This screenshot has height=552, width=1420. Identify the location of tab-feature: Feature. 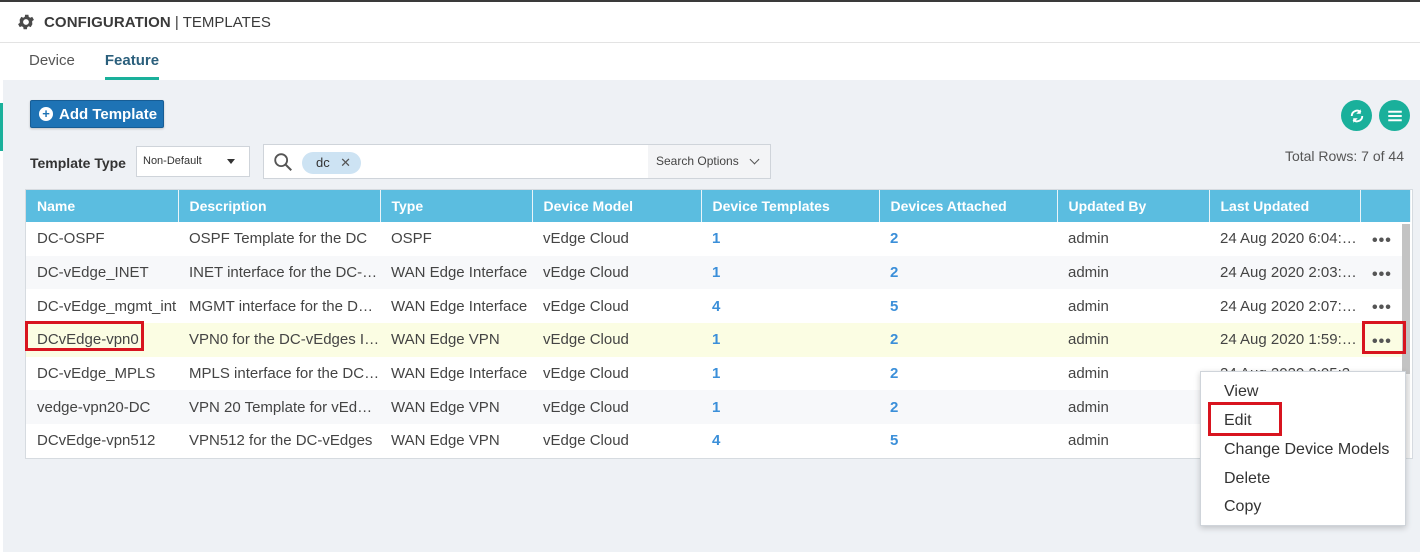
(132, 61).